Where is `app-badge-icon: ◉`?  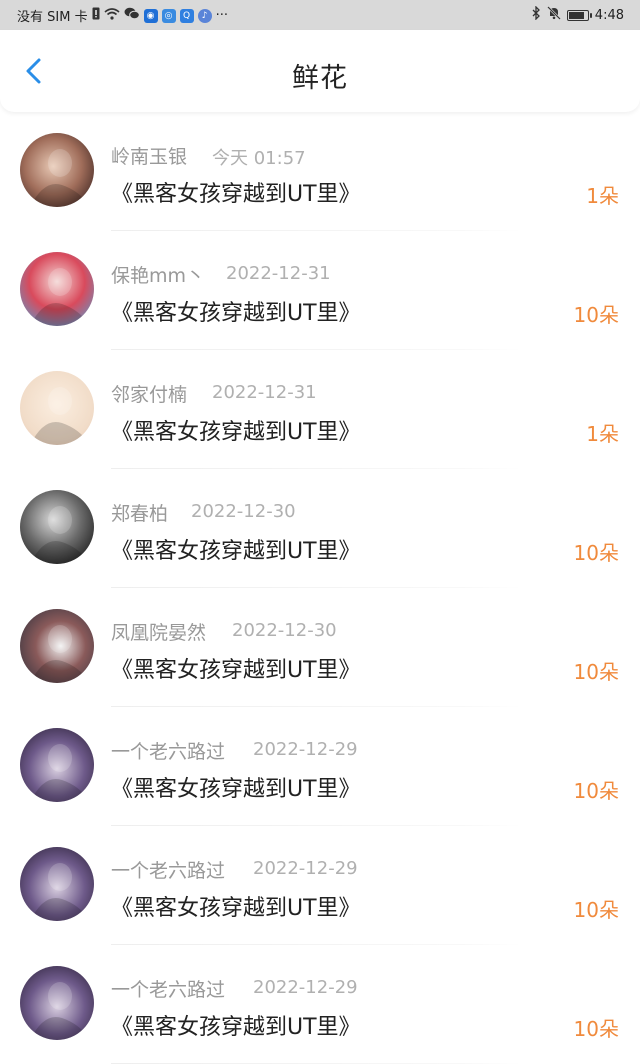
app-badge-icon: ◉ is located at coordinates (150, 15).